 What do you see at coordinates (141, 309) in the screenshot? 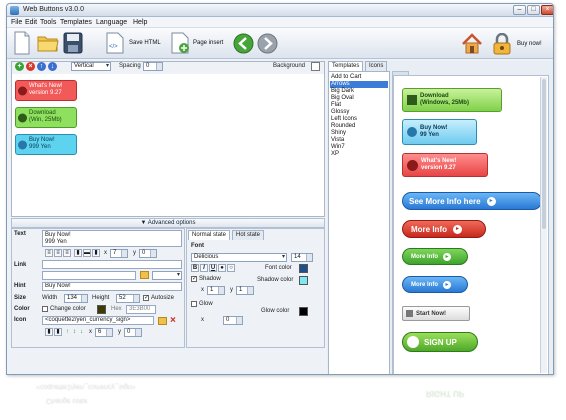
I see `hex-field: 3E3B00` at bounding box center [141, 309].